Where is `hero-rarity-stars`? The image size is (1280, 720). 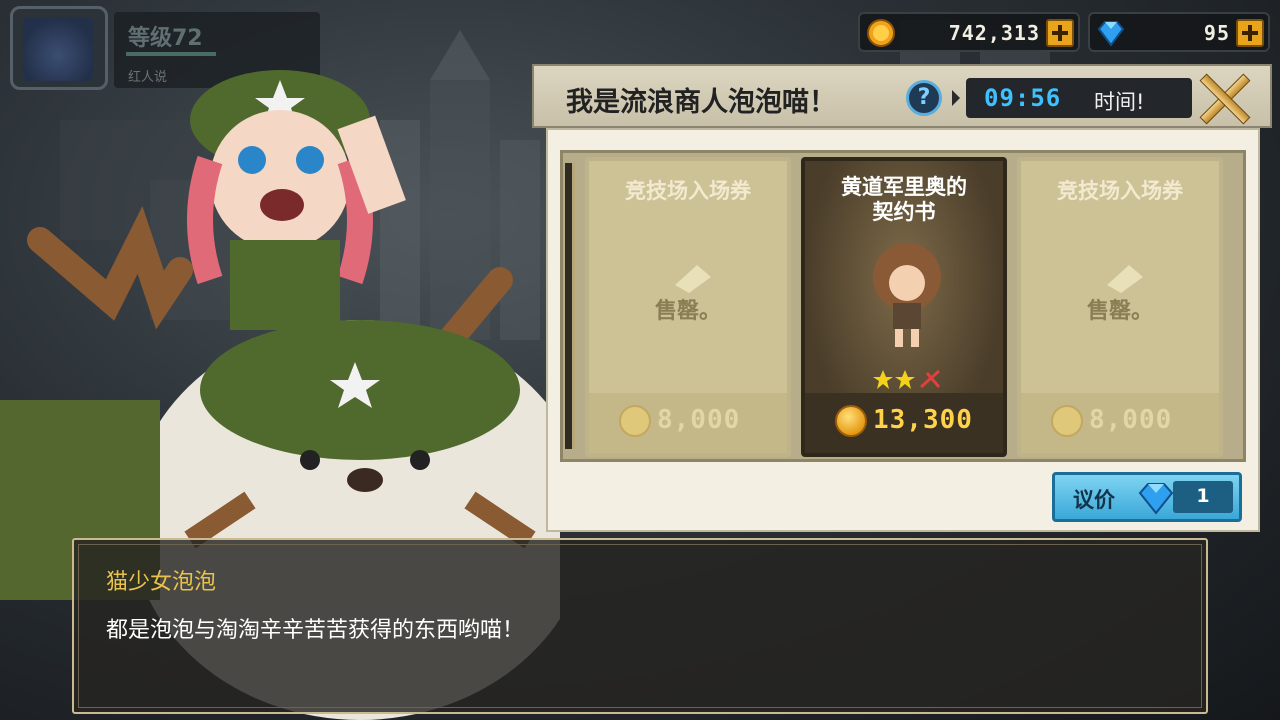
hero-rarity-stars is located at coordinates (907, 379).